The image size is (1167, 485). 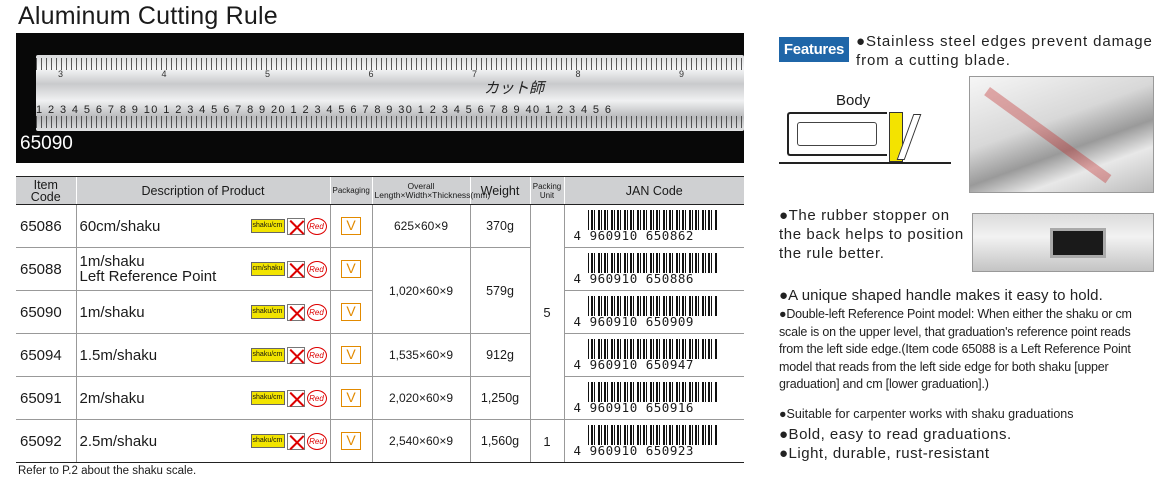 I want to click on weight: 912g, so click(x=499, y=355).